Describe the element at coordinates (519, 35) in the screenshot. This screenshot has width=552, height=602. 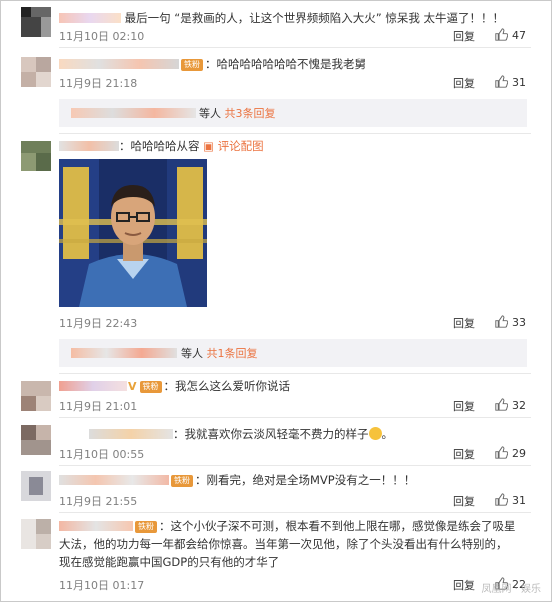
I see `like-count: 47` at that location.